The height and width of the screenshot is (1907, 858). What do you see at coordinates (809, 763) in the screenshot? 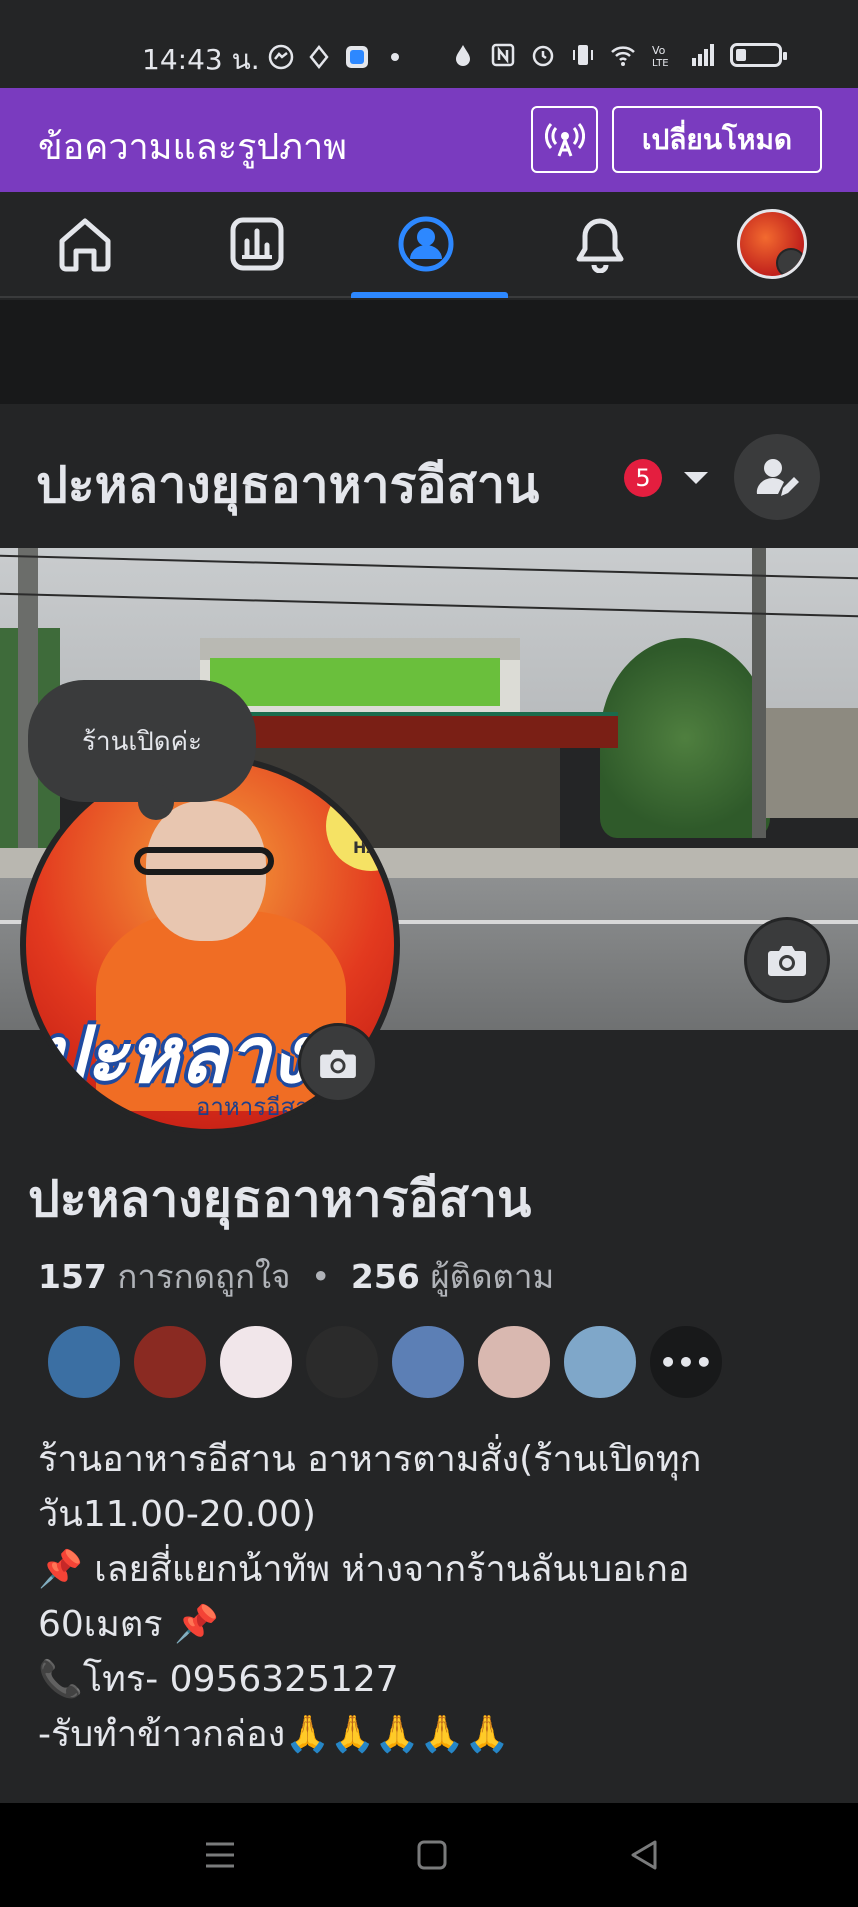
I see `cover-house` at bounding box center [809, 763].